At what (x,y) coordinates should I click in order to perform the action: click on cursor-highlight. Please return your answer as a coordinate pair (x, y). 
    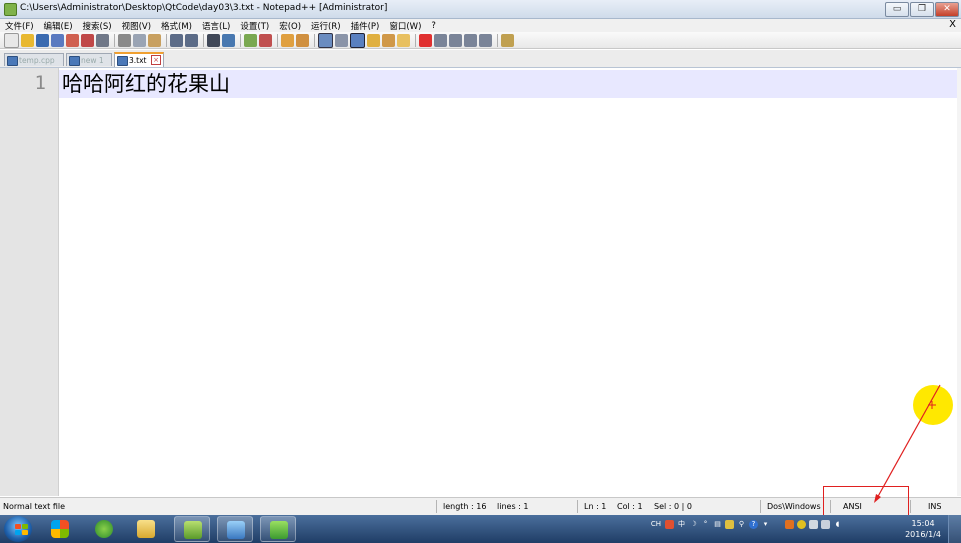
    Looking at the image, I should click on (933, 405).